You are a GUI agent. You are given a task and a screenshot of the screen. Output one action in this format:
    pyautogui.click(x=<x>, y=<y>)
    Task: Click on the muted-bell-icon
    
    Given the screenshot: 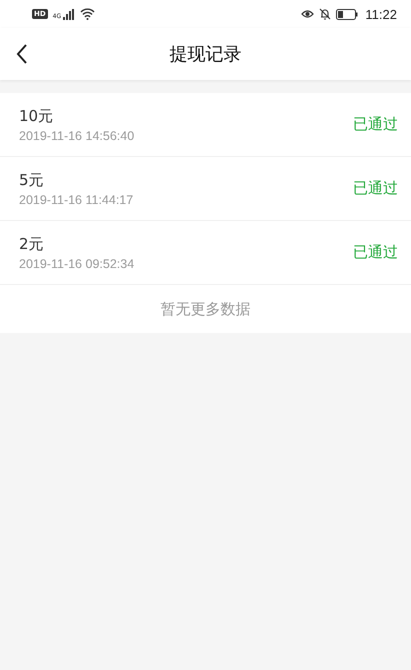 What is the action you would take?
    pyautogui.click(x=325, y=14)
    